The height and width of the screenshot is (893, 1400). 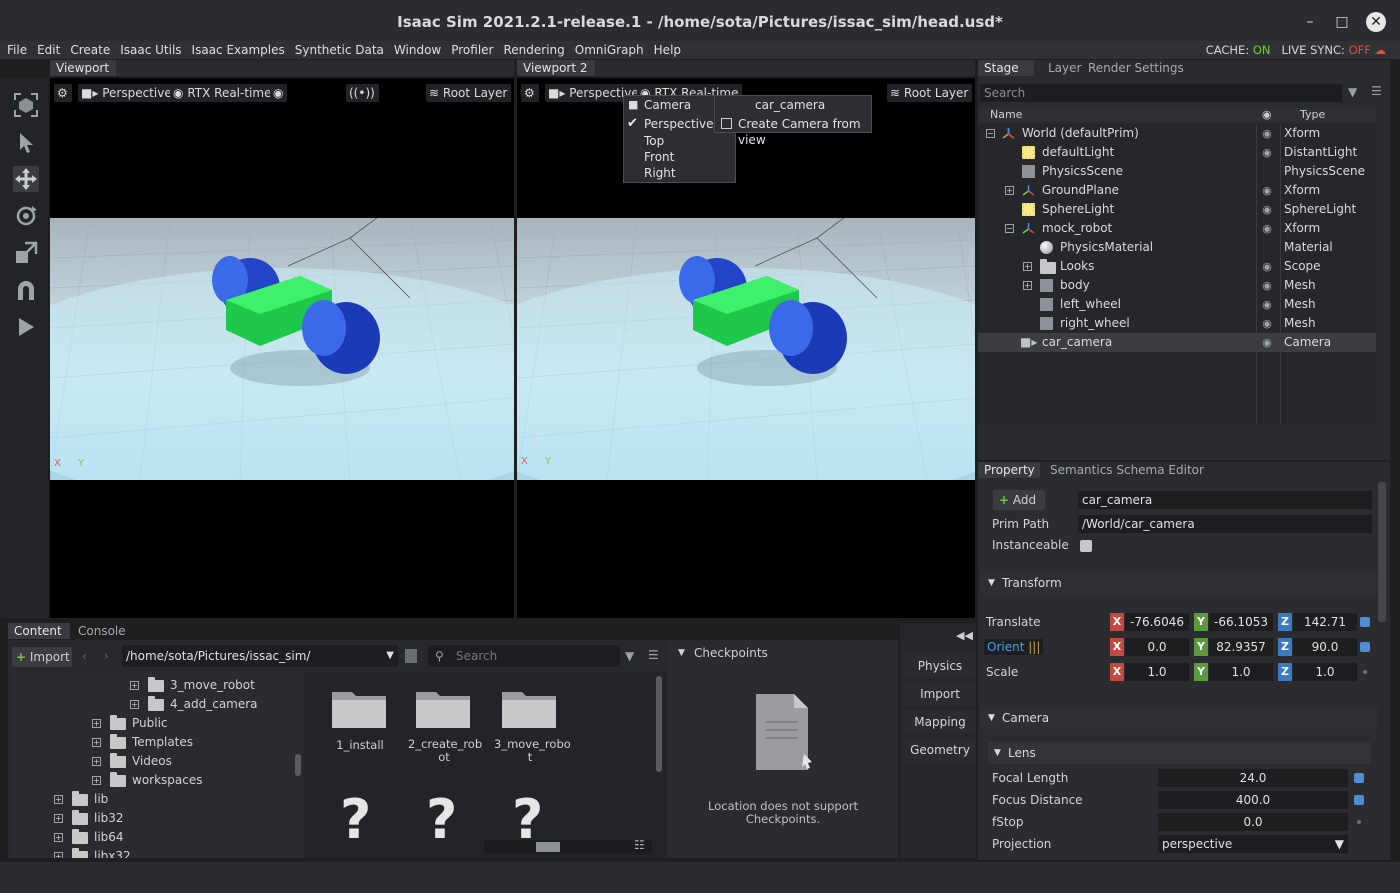 I want to click on orient-x-input: 0.0, so click(x=1157, y=647).